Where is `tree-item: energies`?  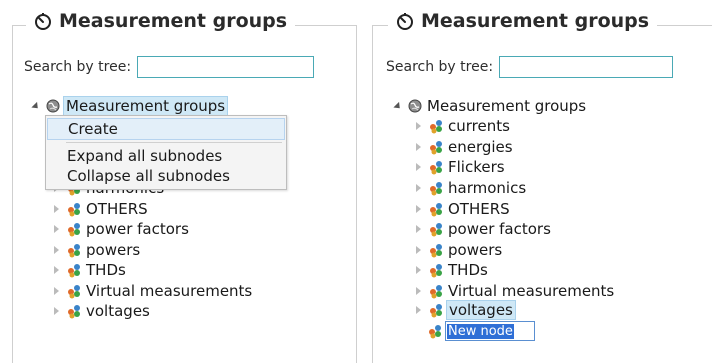
tree-item: energies is located at coordinates (465, 147).